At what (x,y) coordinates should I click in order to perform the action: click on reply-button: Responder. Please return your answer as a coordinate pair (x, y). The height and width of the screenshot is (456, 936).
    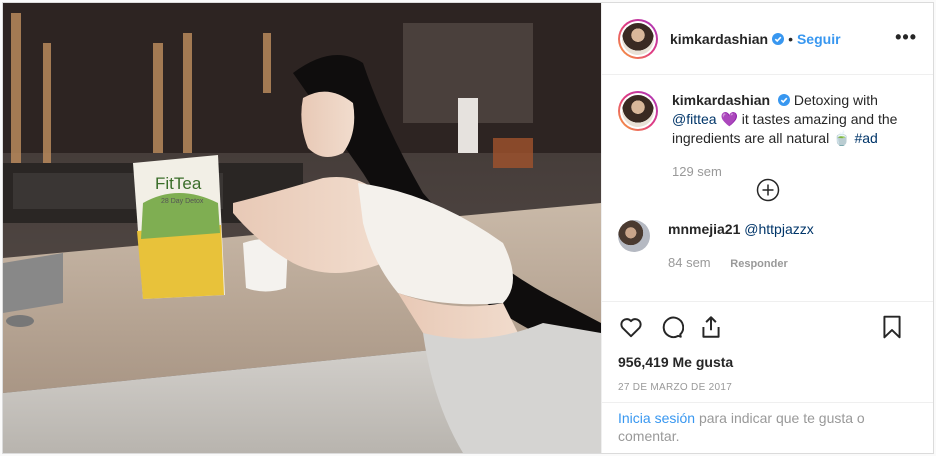
    Looking at the image, I should click on (758, 264).